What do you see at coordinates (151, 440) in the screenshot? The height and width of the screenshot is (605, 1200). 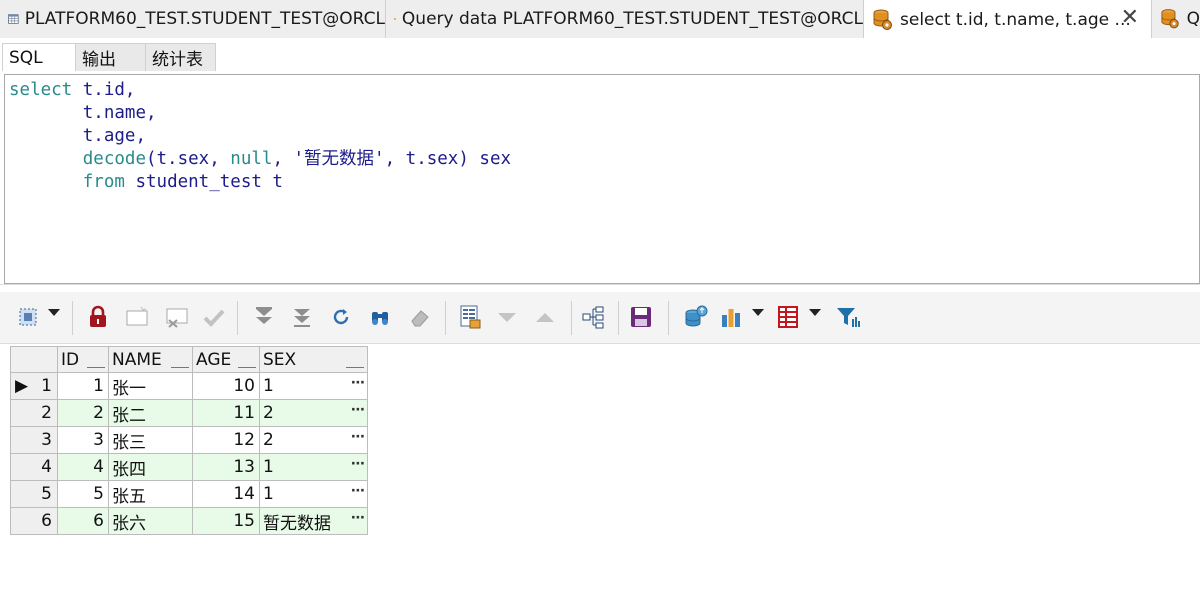 I see `cell-name: 张三` at bounding box center [151, 440].